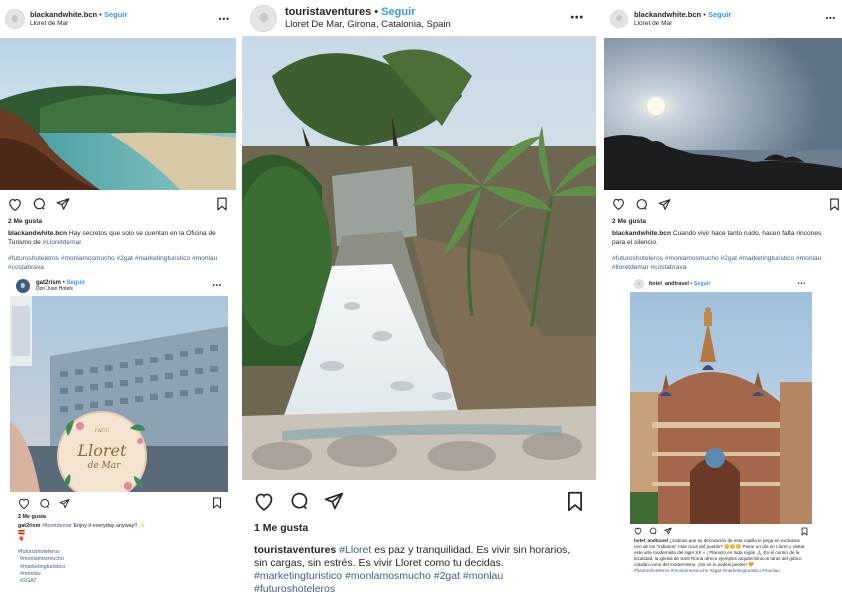 The width and height of the screenshot is (842, 596). What do you see at coordinates (419, 528) in the screenshot?
I see `likes-count: 1 Me gusta` at bounding box center [419, 528].